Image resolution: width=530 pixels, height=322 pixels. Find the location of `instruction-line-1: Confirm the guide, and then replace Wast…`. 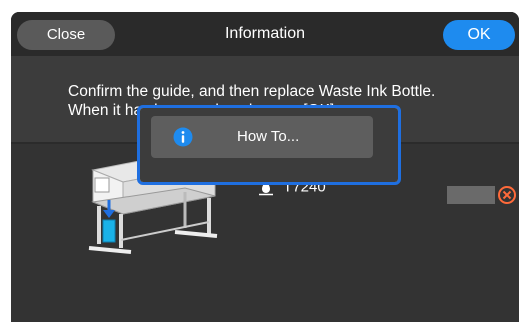

instruction-line-1: Confirm the guide, and then replace Wast… is located at coordinates (252, 91).